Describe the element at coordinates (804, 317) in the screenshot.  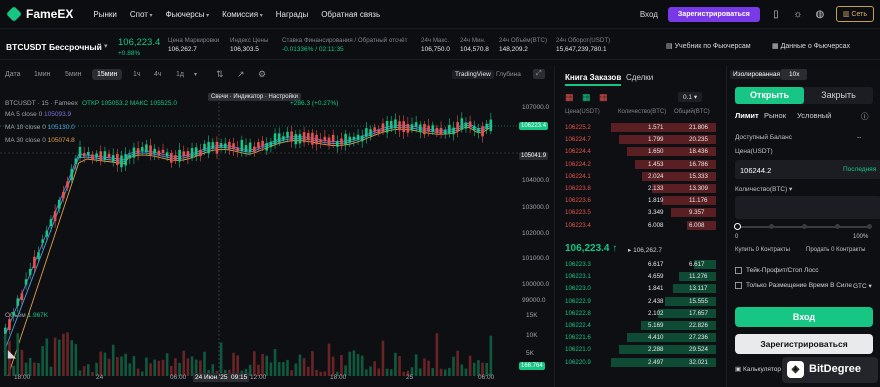
I see `login-button: Вход` at that location.